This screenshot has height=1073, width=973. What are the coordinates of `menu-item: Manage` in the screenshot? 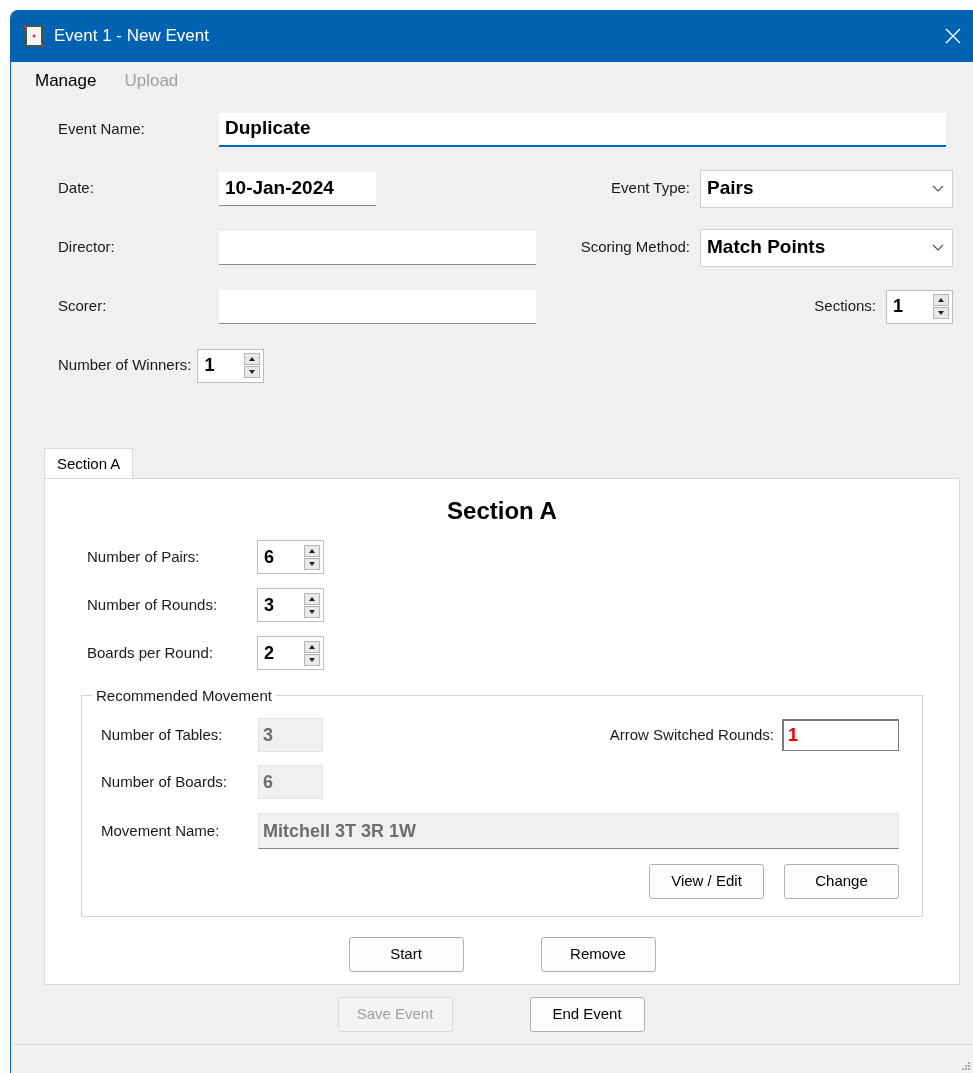 It's located at (66, 81).